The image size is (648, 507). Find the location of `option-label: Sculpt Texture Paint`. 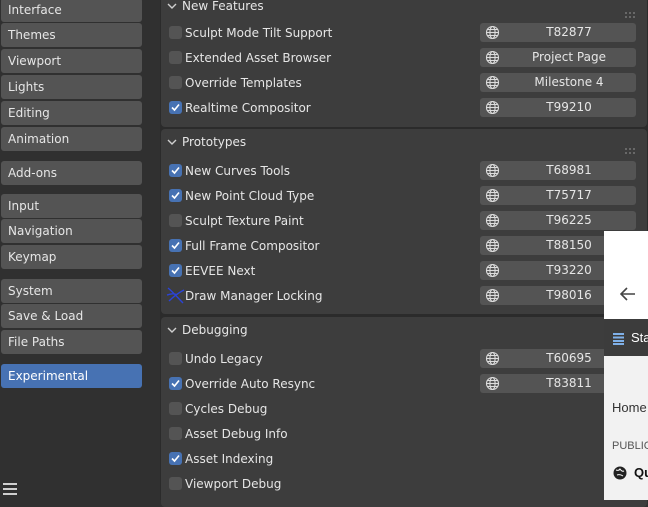

option-label: Sculpt Texture Paint is located at coordinates (244, 221).